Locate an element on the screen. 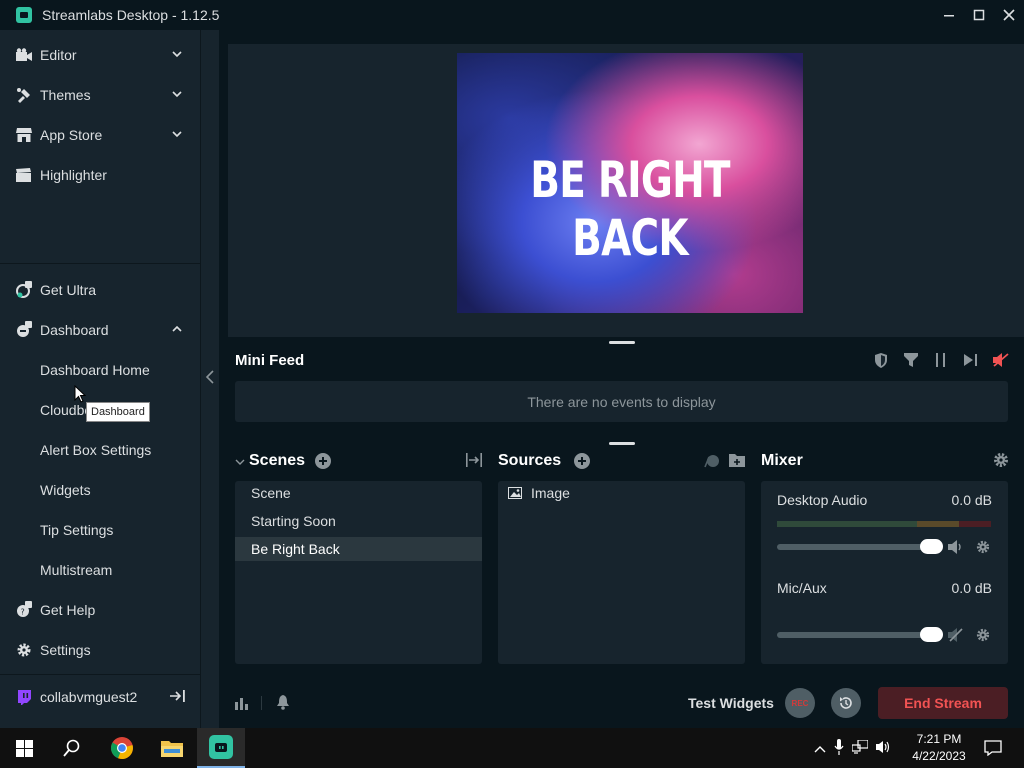  notification-bell-icon is located at coordinates (283, 704).